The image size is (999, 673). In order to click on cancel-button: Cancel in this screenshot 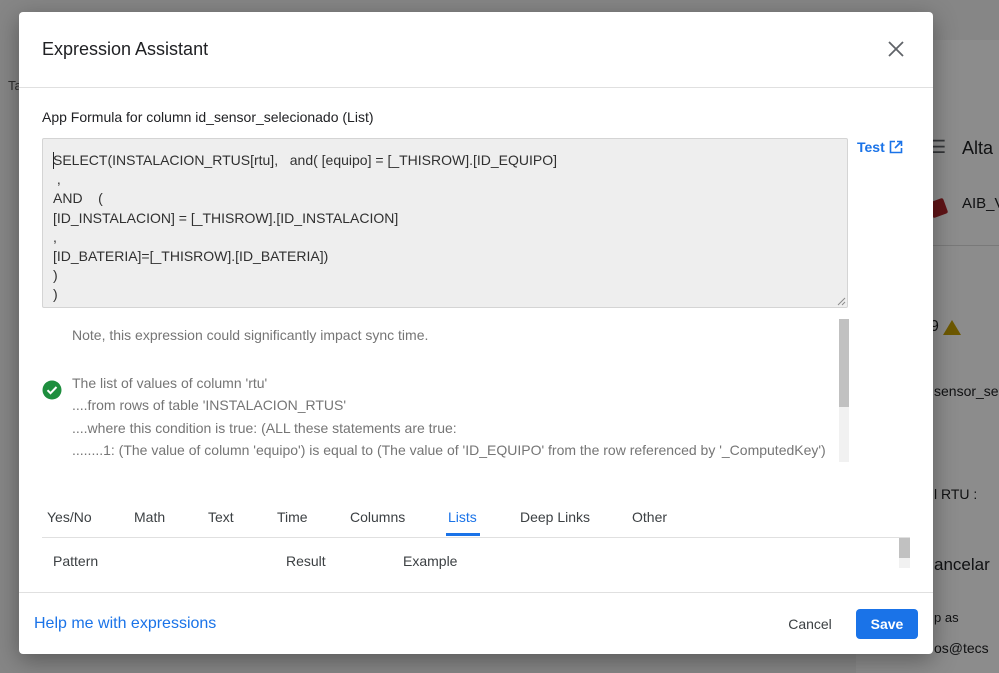, I will do `click(810, 624)`.